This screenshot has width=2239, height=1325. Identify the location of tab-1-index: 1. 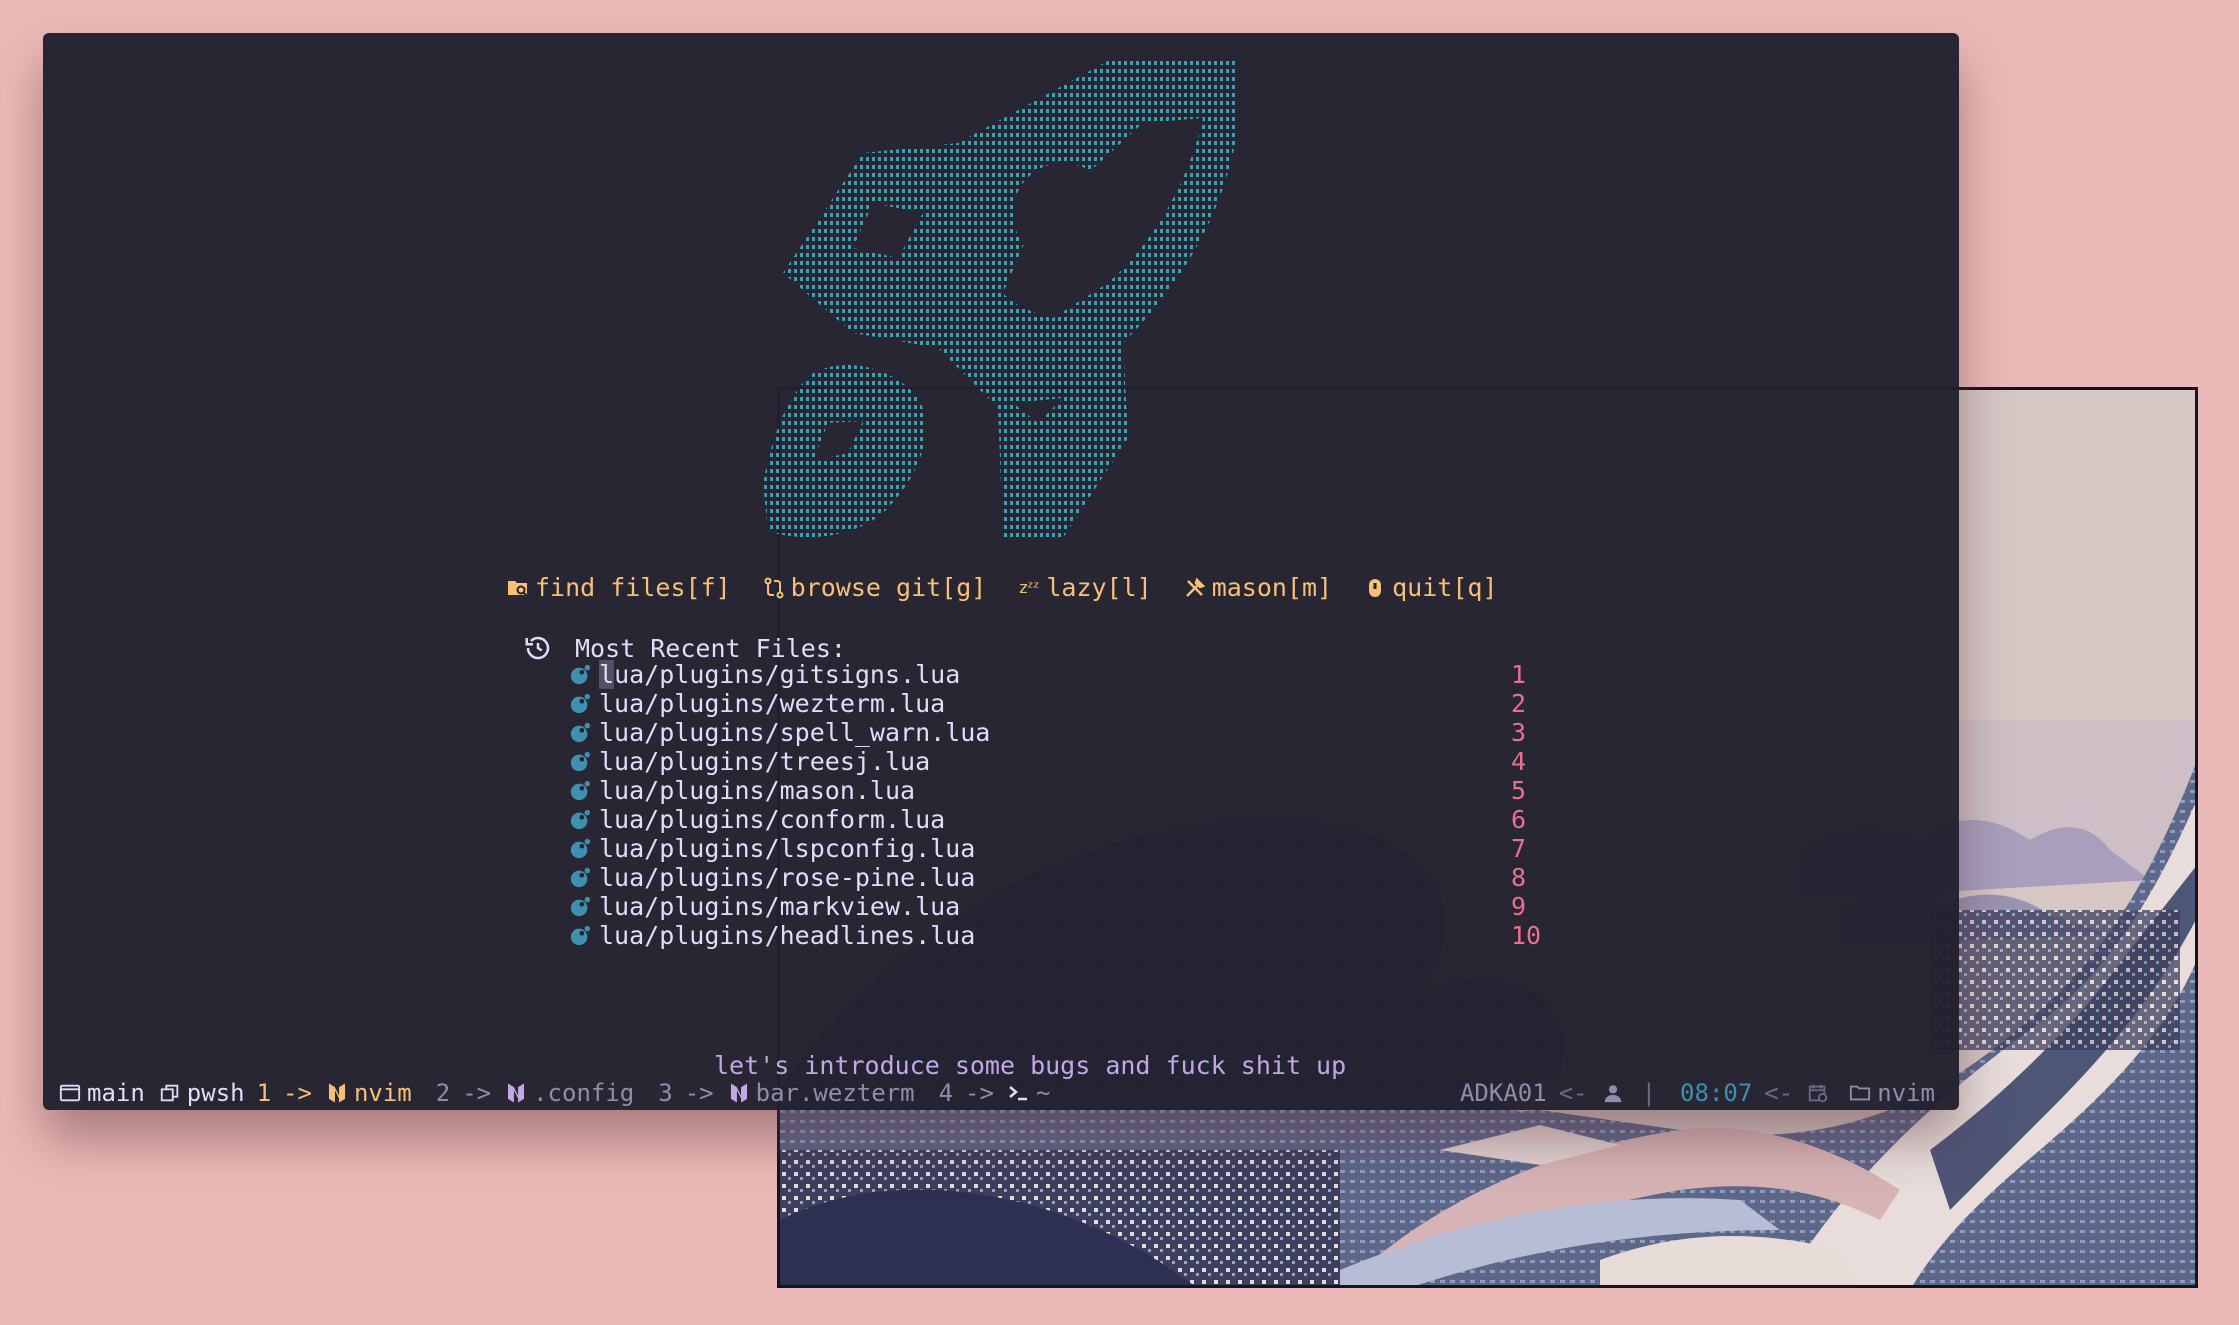
(264, 1093).